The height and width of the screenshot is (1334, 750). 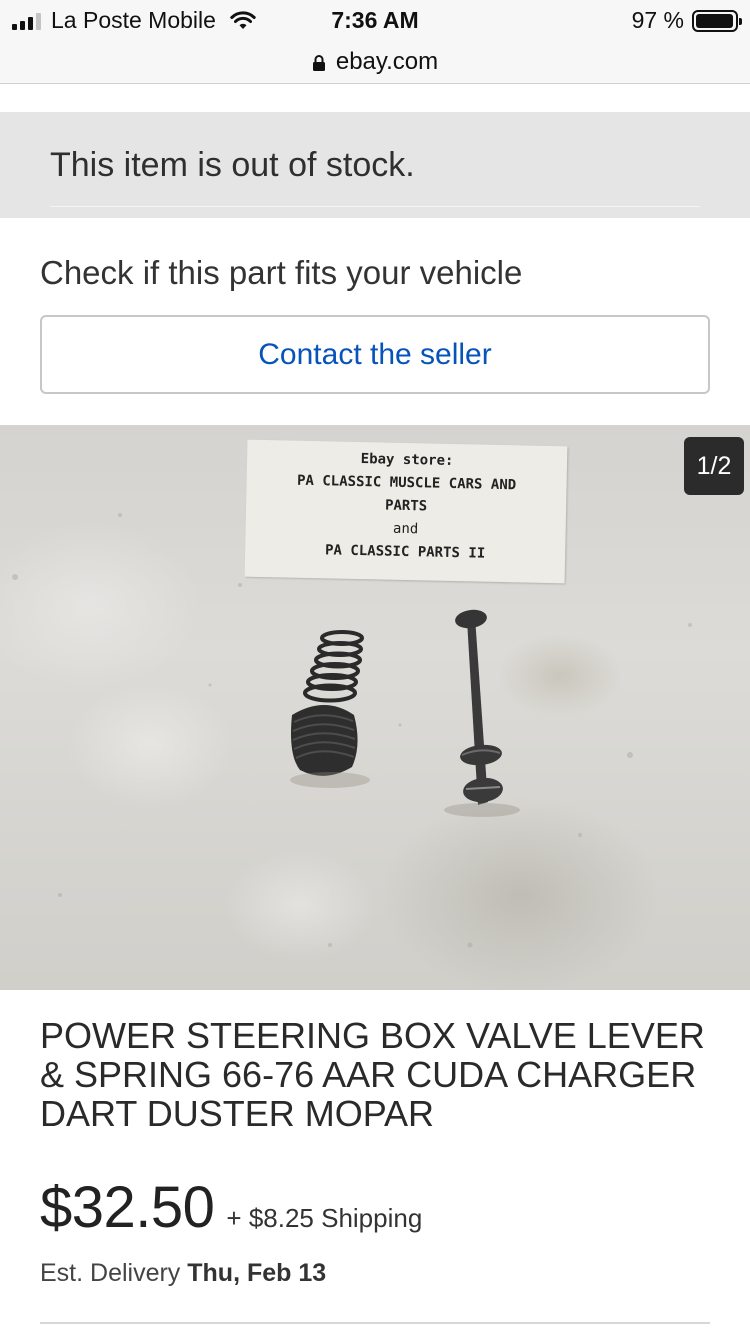 I want to click on out-of-stock-banner: This item is out of stock., so click(x=375, y=165).